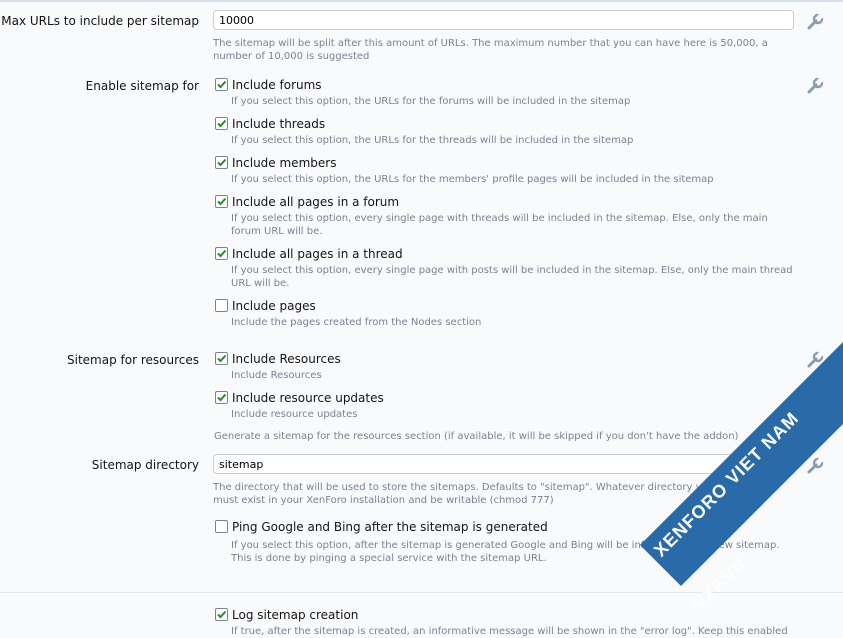 This screenshot has width=843, height=638. I want to click on include-all-pages-thread-label: Include all pages in a thread, so click(317, 254).